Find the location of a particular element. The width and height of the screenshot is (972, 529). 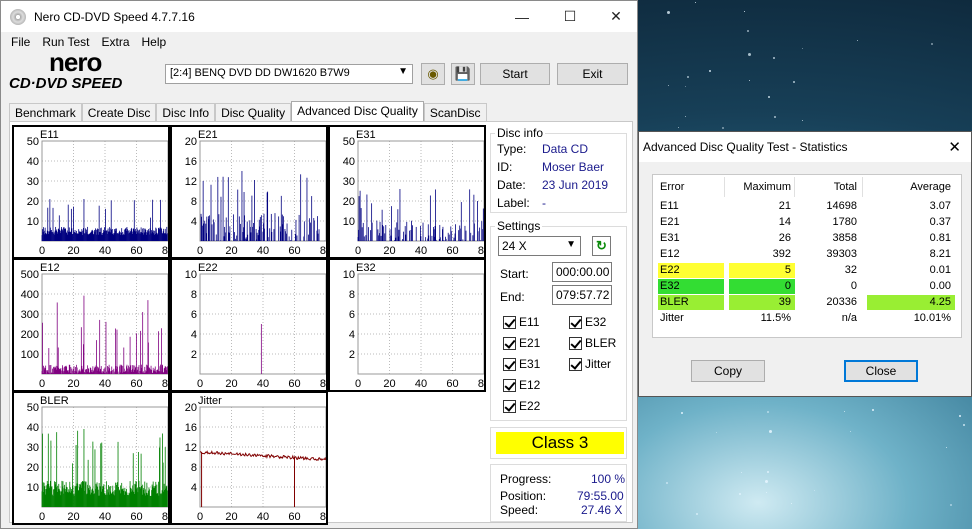

checkbox-e11: E11 is located at coordinates (521, 322).